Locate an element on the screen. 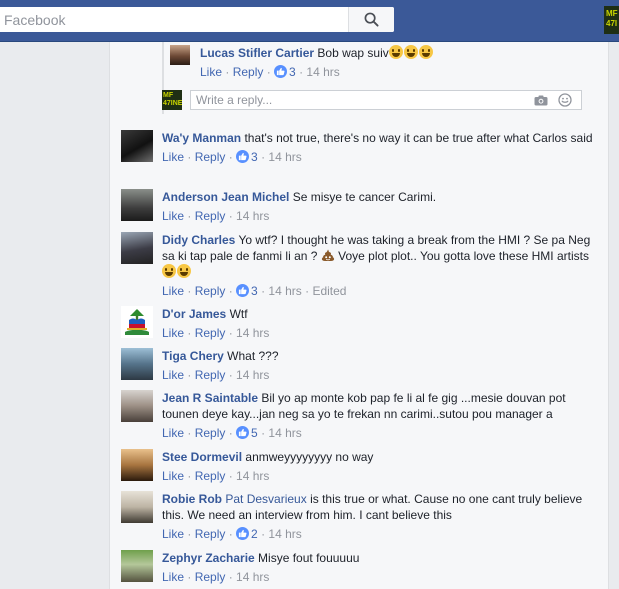 This screenshot has height=589, width=619. comment-author: D'or James is located at coordinates (194, 314).